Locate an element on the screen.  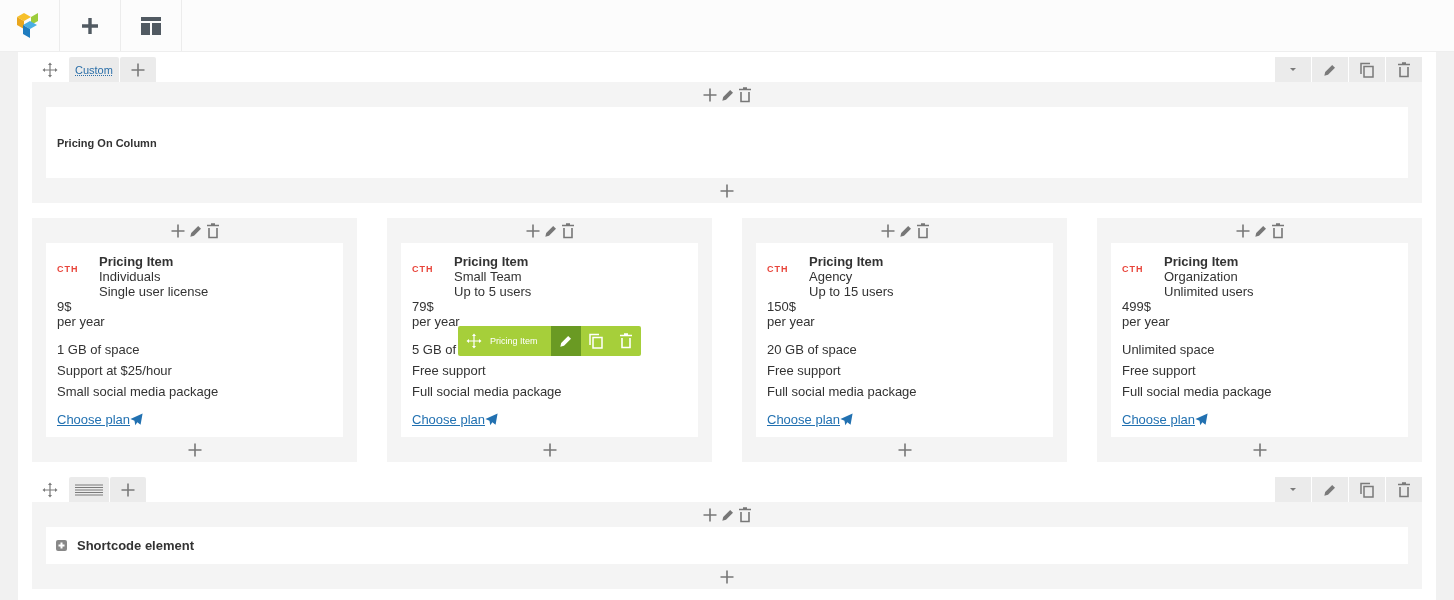
layout-icon is located at coordinates (151, 25).